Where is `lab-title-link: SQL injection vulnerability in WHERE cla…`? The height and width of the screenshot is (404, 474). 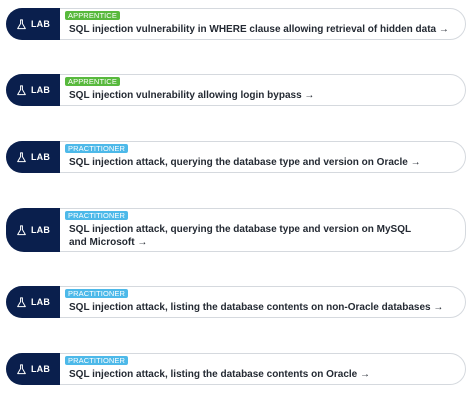
lab-title-link: SQL injection vulnerability in WHERE cla… is located at coordinates (260, 29).